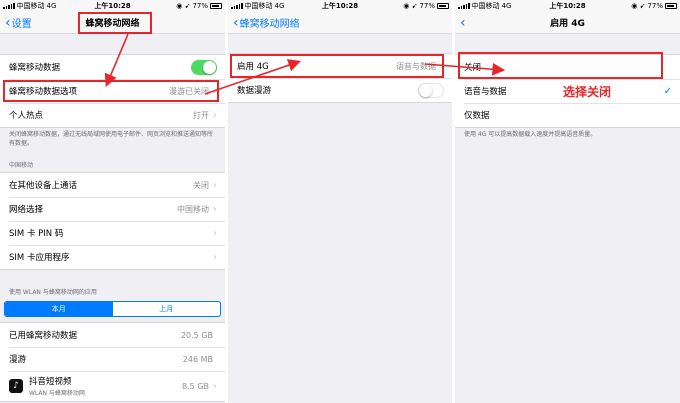 The image size is (680, 403). I want to click on back-button: ‹ 蜂窝移动网络, so click(264, 22).